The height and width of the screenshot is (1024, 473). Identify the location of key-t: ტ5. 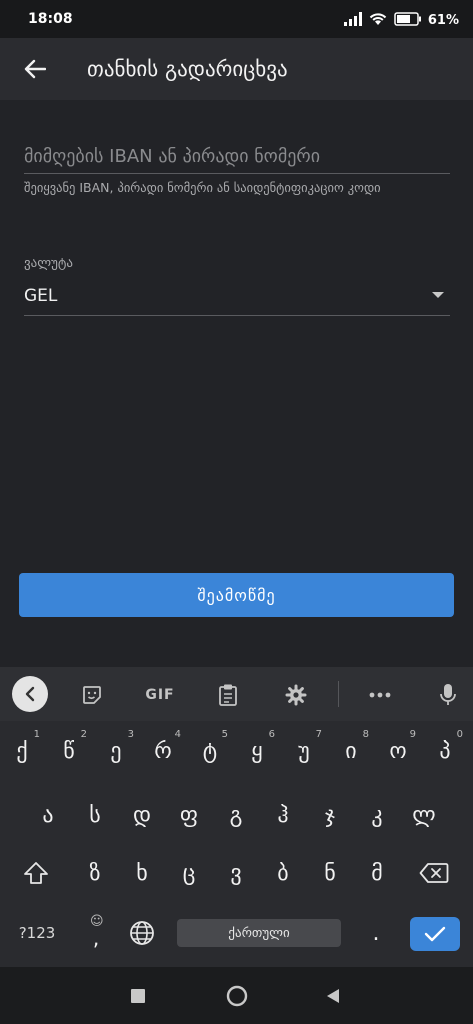
(210, 751).